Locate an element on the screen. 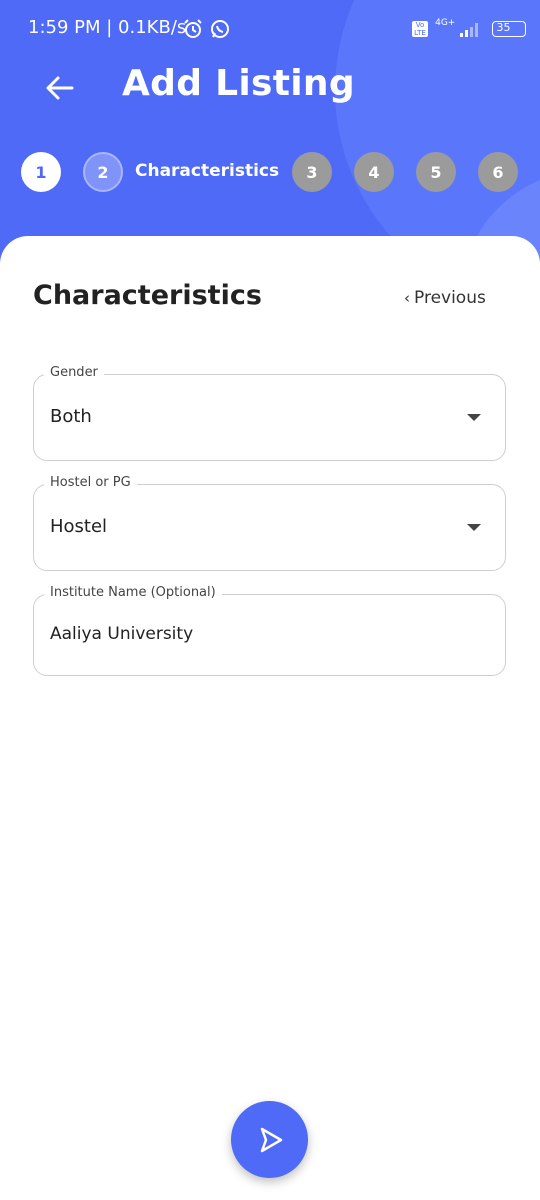 Image resolution: width=540 pixels, height=1200 pixels. battery-icon: 35 is located at coordinates (508, 28).